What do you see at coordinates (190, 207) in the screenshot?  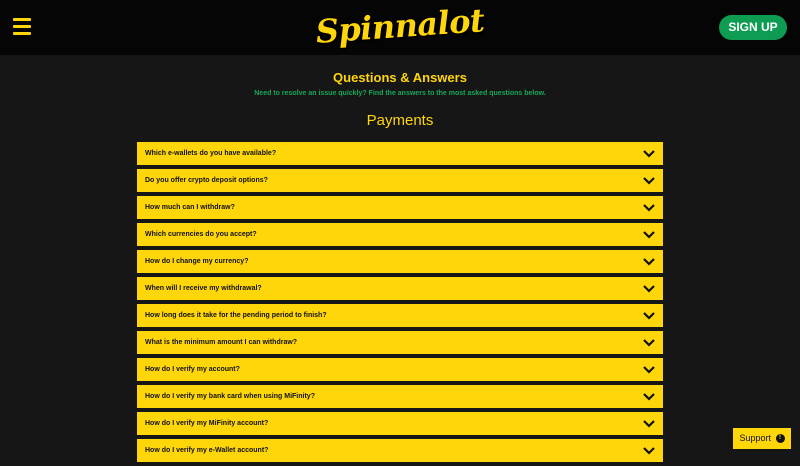 I see `faq-question: How much can I withdraw?` at bounding box center [190, 207].